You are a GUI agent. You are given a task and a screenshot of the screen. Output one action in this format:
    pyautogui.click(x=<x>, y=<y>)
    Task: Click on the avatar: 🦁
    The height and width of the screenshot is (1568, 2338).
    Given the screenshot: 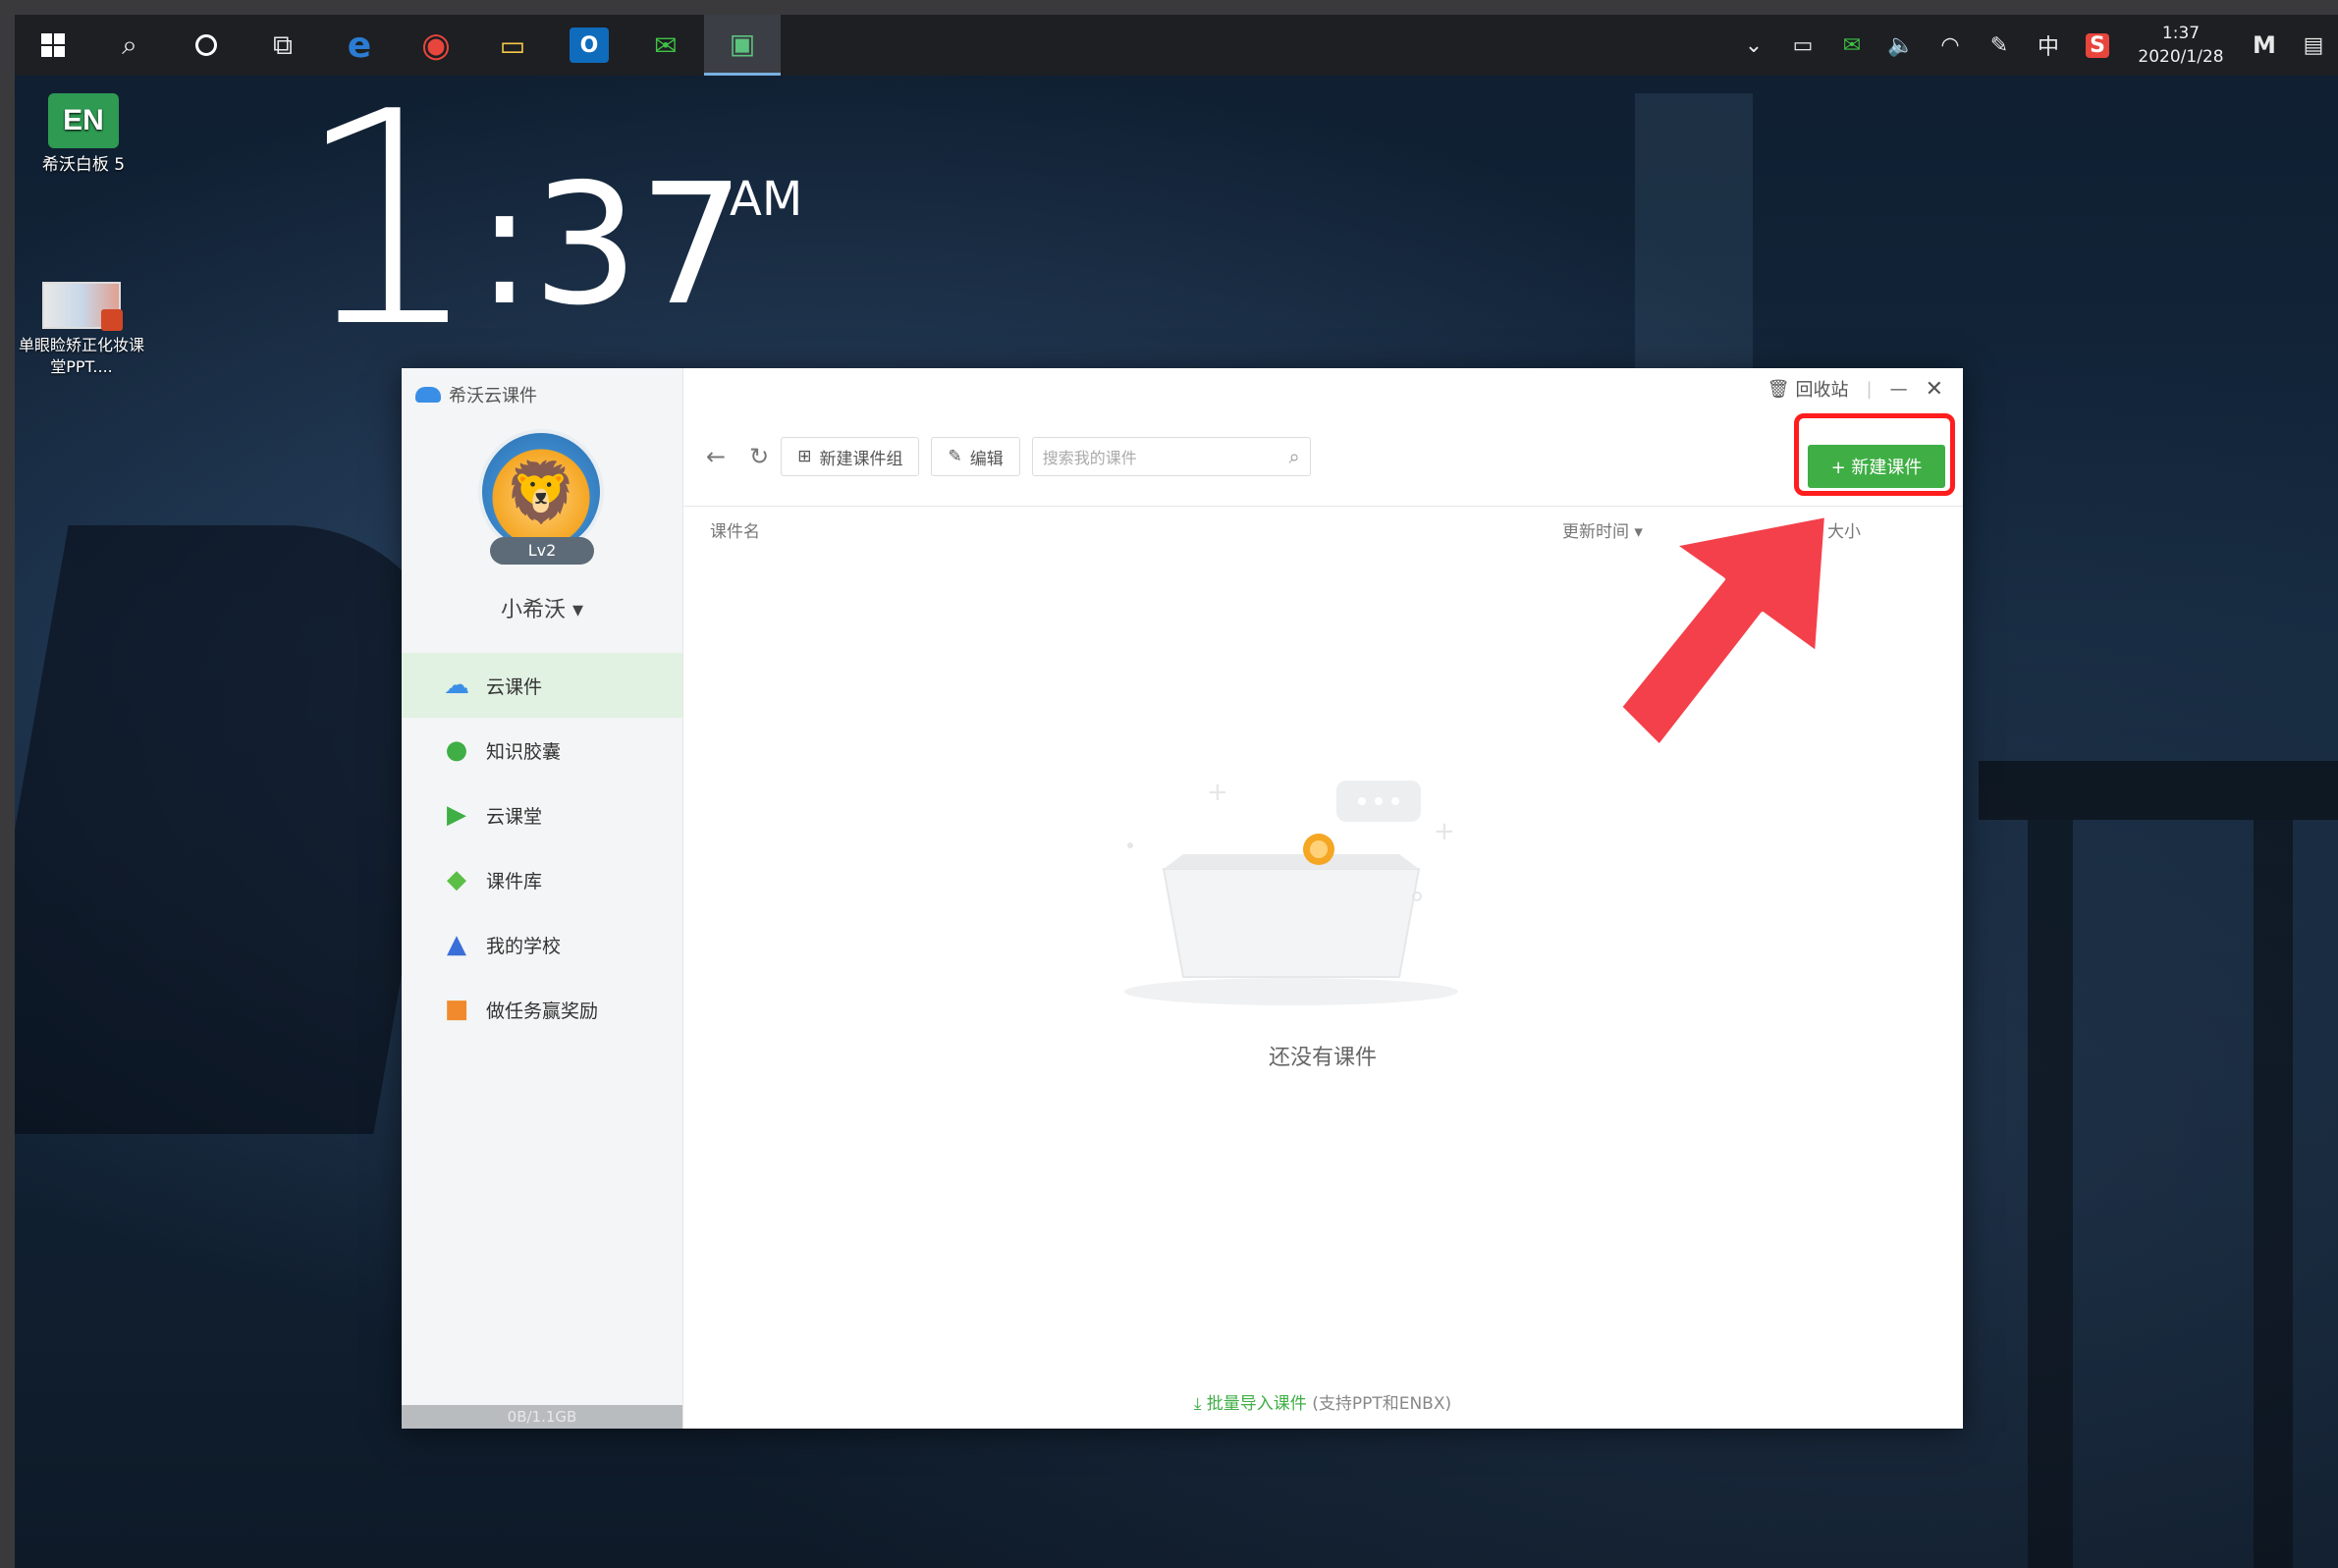 What is the action you would take?
    pyautogui.click(x=541, y=492)
    